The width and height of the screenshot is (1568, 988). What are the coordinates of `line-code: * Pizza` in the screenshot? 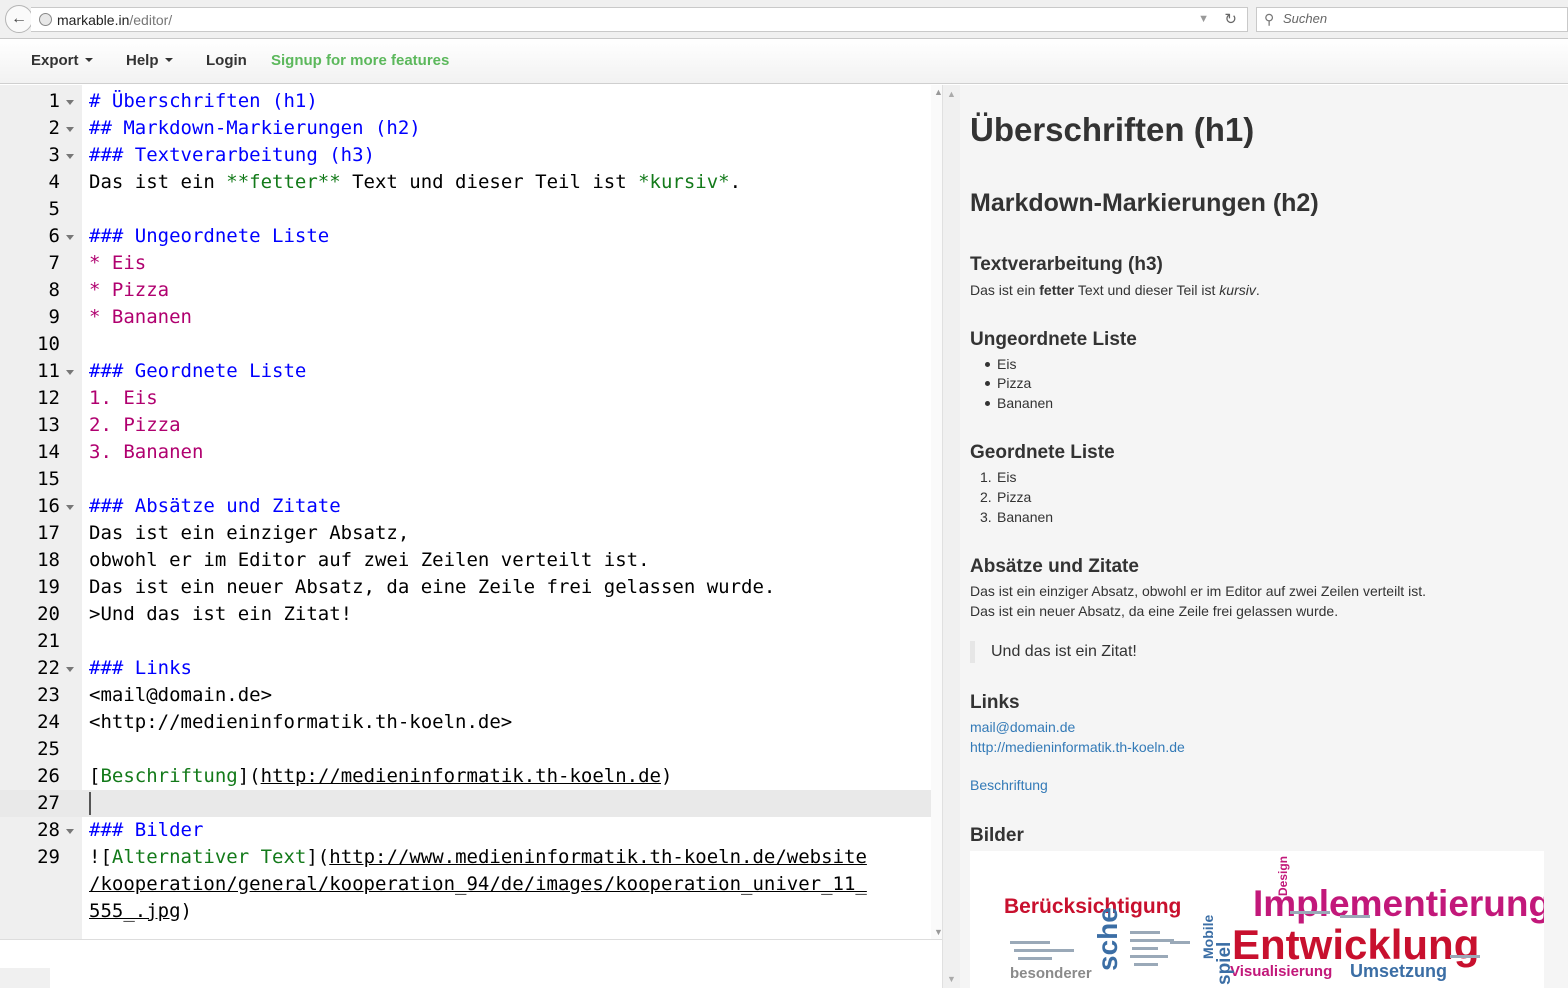 It's located at (129, 290).